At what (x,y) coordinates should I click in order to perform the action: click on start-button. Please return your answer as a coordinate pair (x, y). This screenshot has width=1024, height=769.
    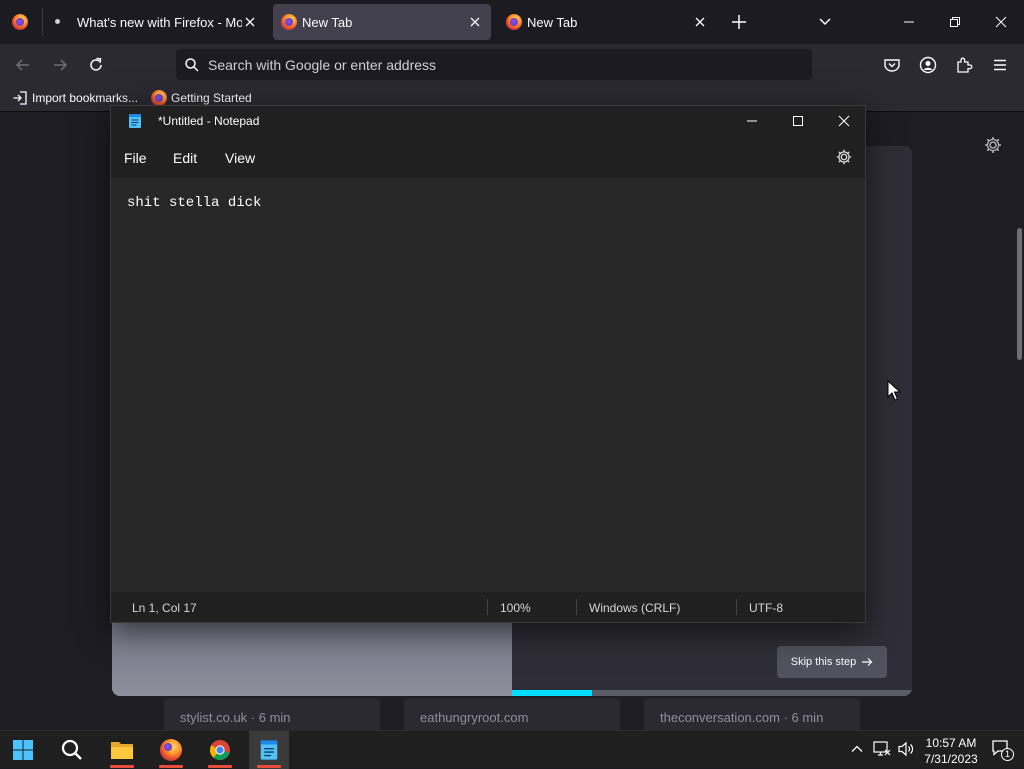
    Looking at the image, I should click on (23, 750).